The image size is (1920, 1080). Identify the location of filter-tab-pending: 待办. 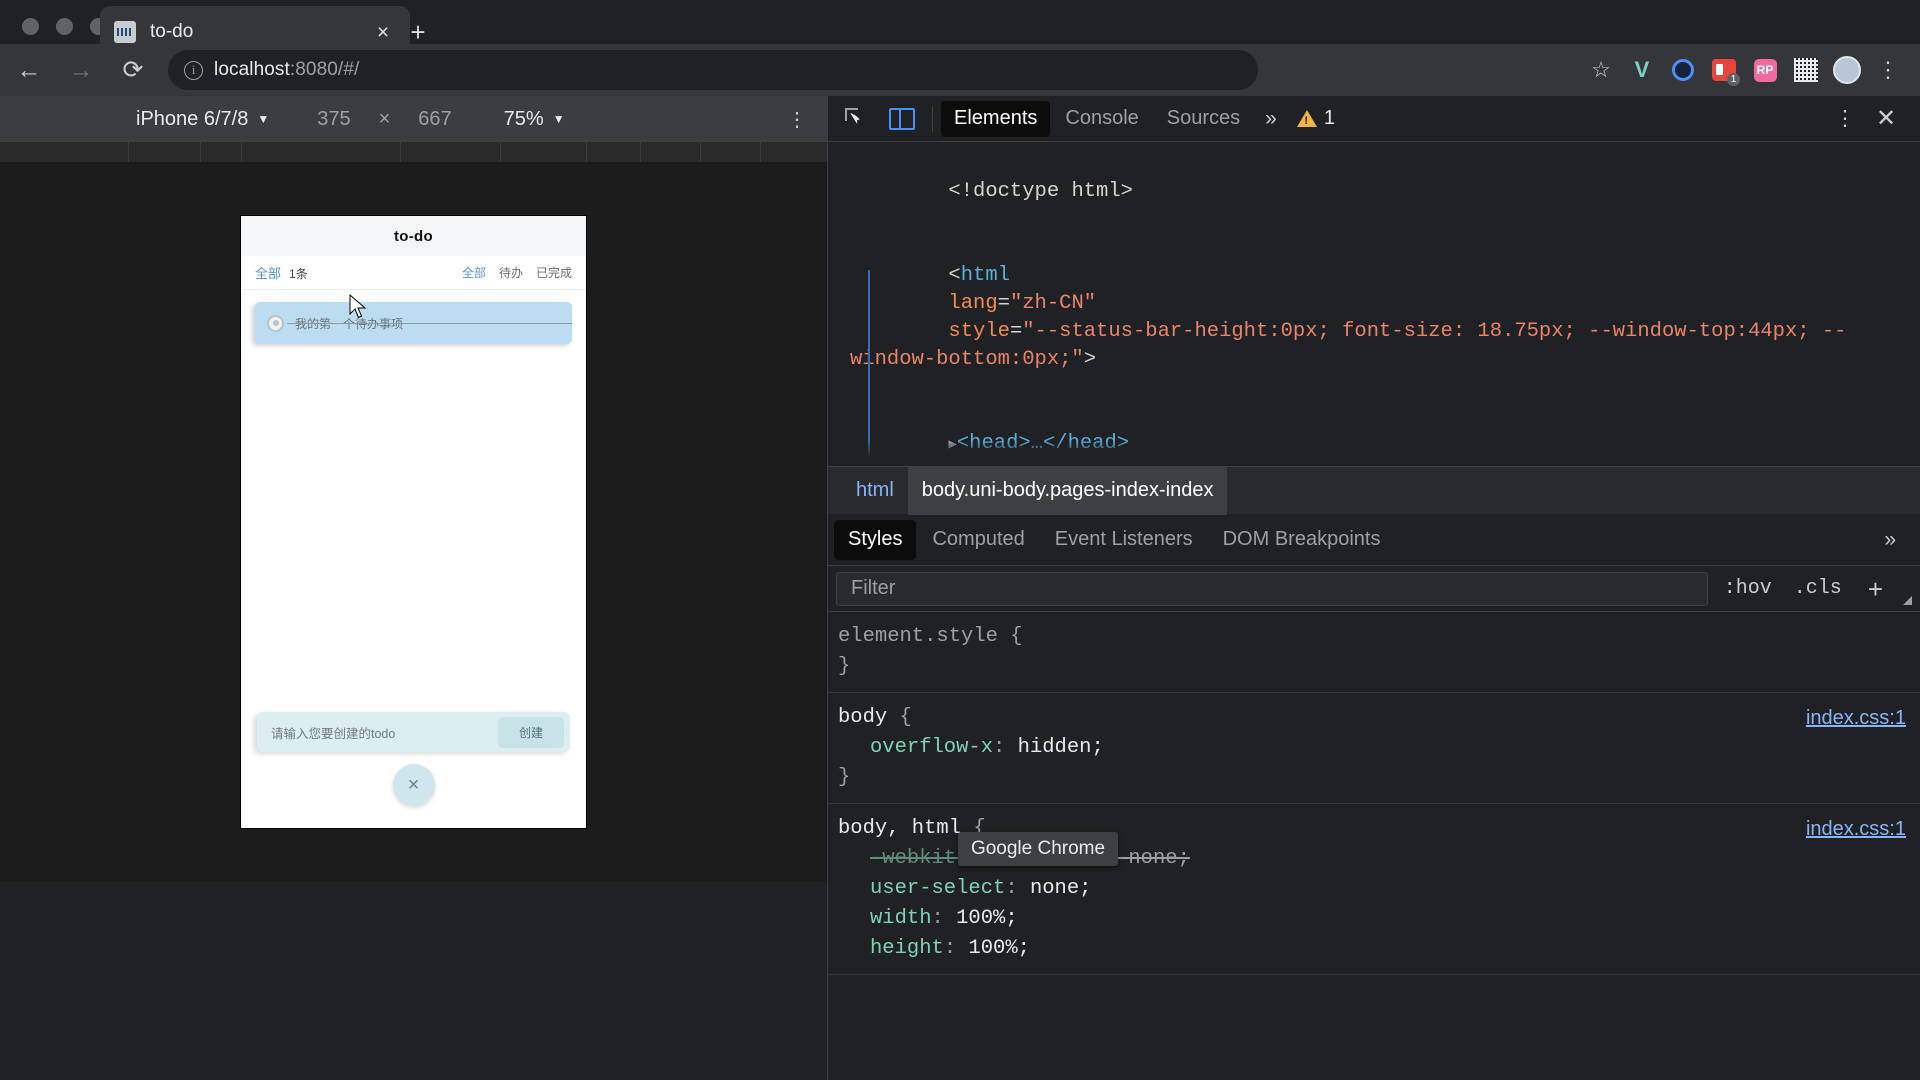
(511, 272).